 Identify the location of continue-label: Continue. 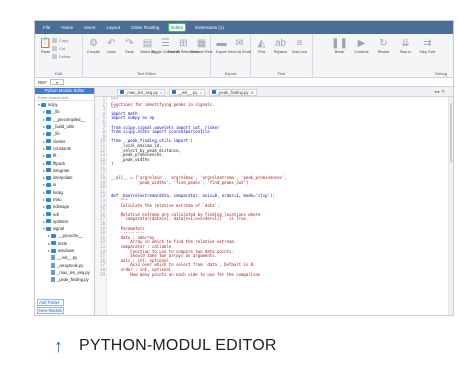
(361, 52).